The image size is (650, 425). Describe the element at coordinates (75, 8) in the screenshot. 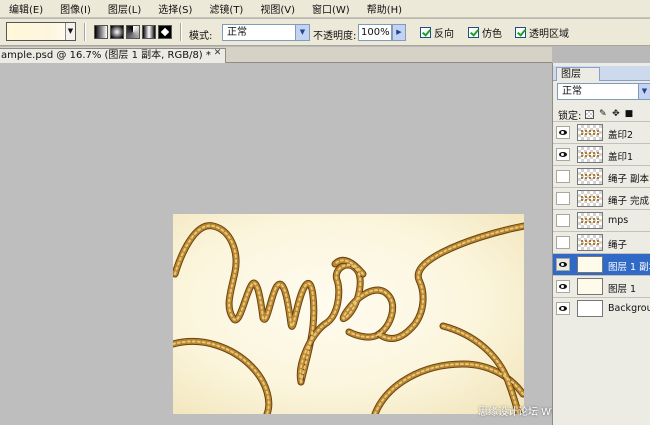

I see `menu-image: 图像(I)` at that location.